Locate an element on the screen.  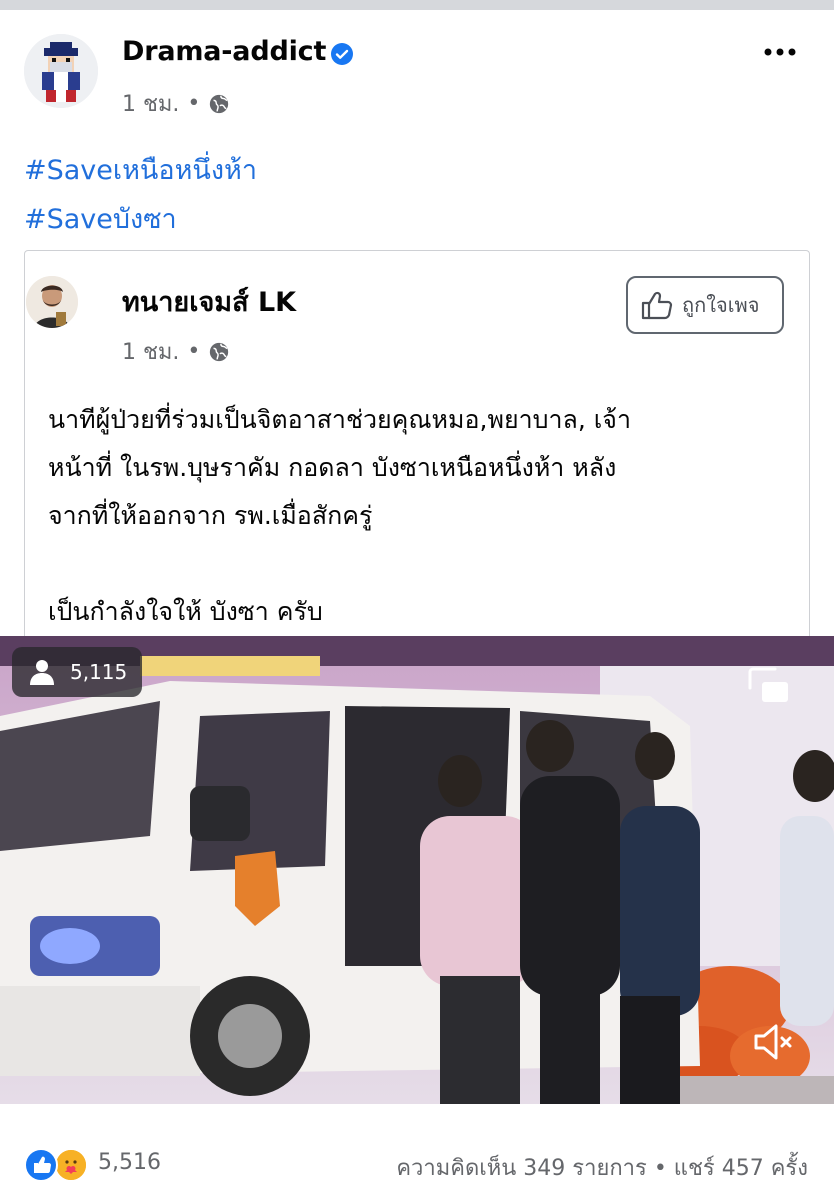
shared-post-meta: 1 ชม. • is located at coordinates (176, 351).